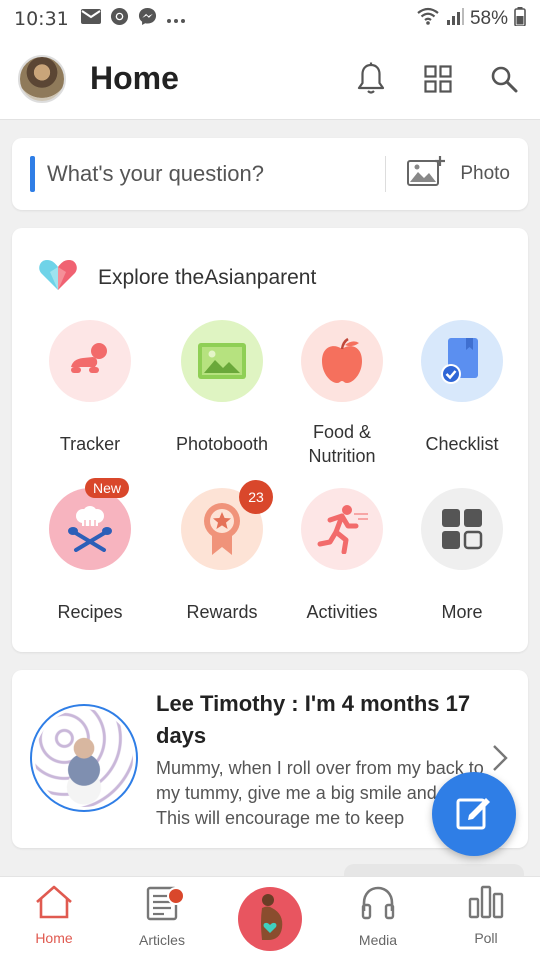 The width and height of the screenshot is (540, 960). I want to click on photo-icon, so click(222, 361).